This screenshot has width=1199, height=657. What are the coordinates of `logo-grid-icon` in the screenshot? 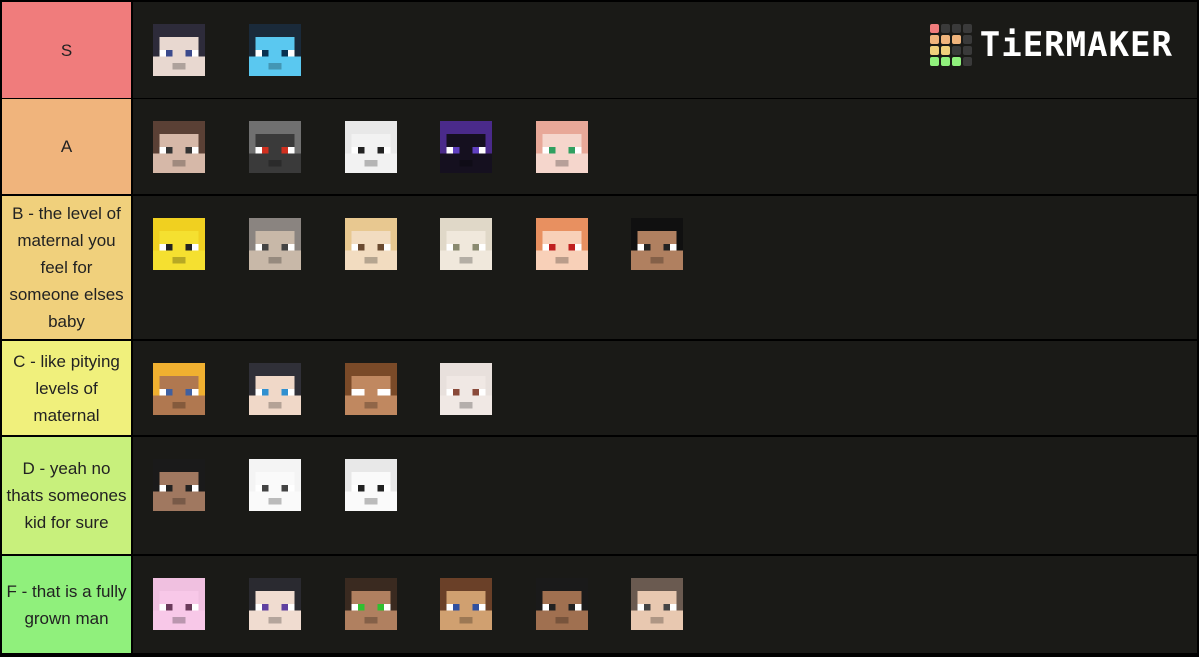 It's located at (950, 45).